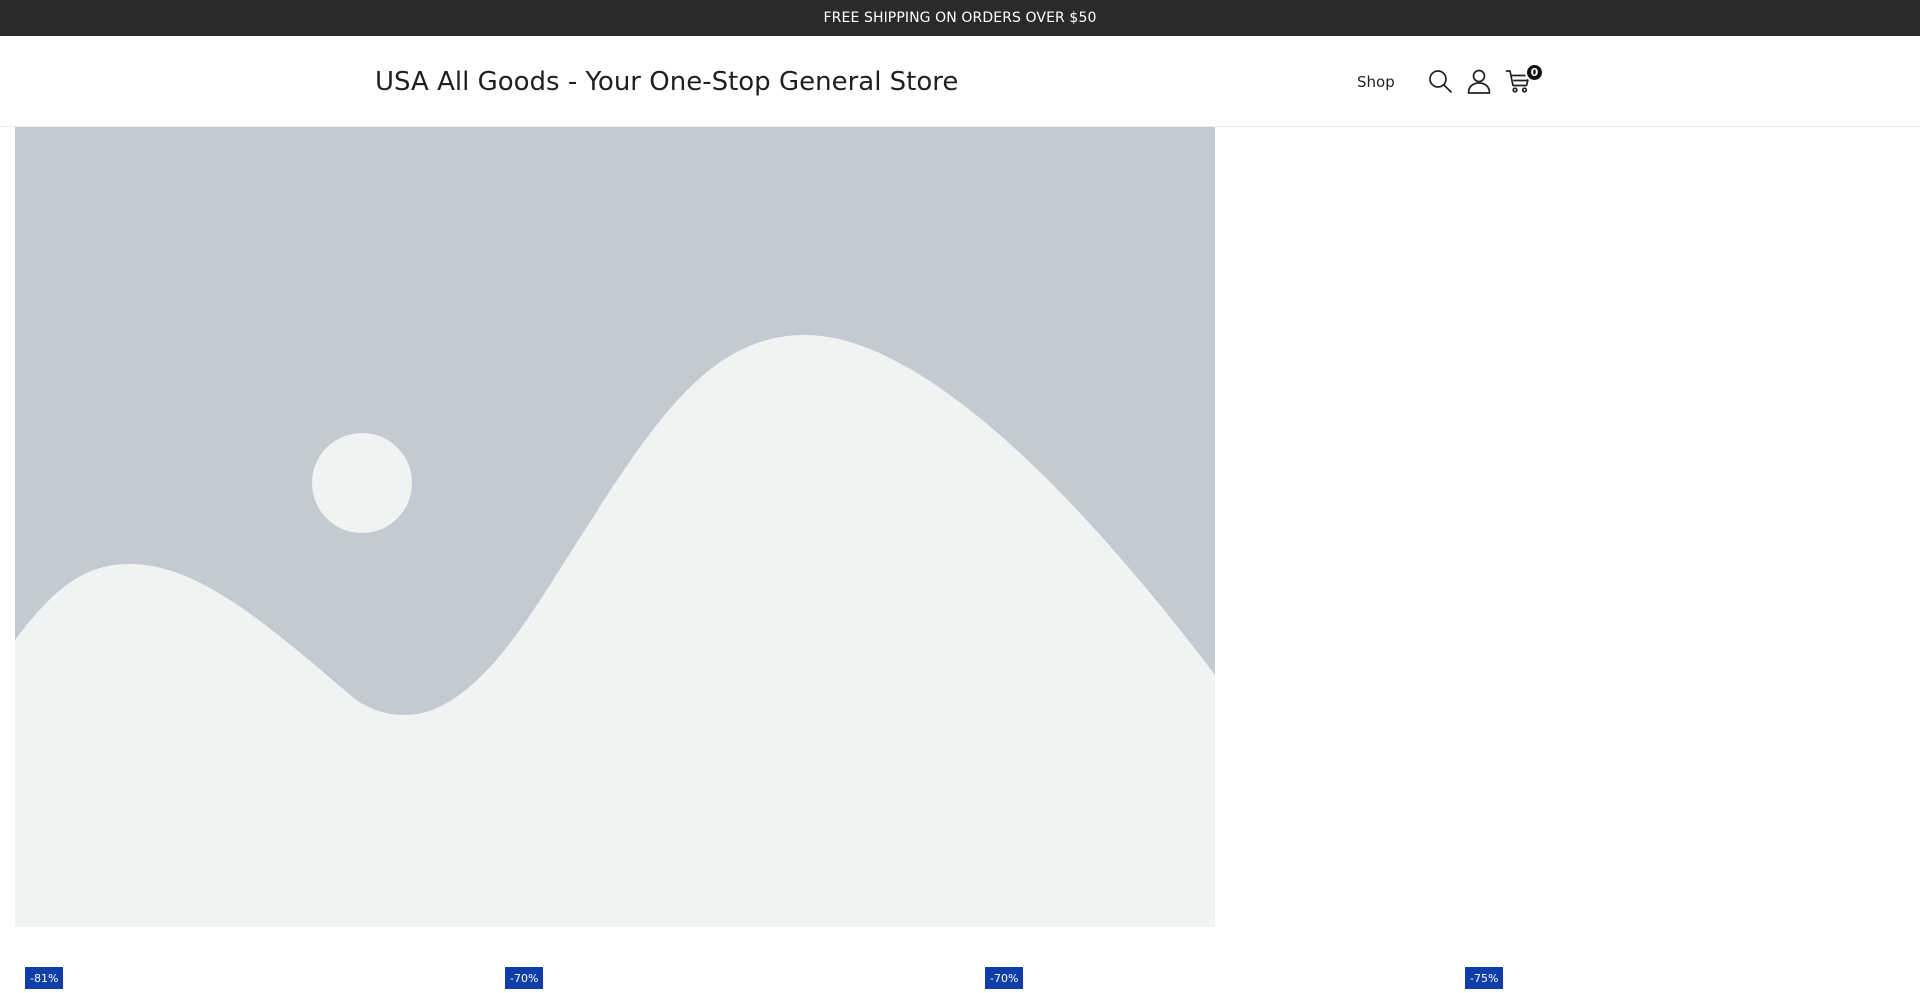 The height and width of the screenshot is (993, 1920). I want to click on announcement-bar: FREE SHIPPING ON ORDERS OVER $50, so click(960, 18).